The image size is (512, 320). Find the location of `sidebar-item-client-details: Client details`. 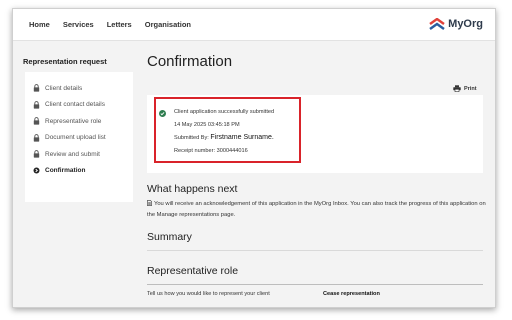

sidebar-item-client-details: Client details is located at coordinates (79, 88).